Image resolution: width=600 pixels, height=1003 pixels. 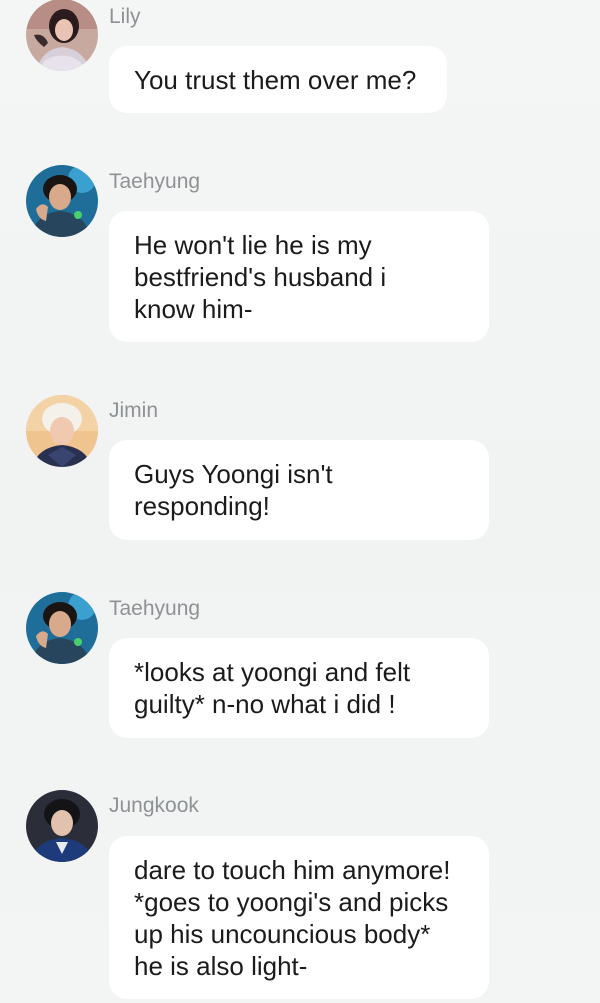 What do you see at coordinates (125, 16) in the screenshot?
I see `sender-name: Lily` at bounding box center [125, 16].